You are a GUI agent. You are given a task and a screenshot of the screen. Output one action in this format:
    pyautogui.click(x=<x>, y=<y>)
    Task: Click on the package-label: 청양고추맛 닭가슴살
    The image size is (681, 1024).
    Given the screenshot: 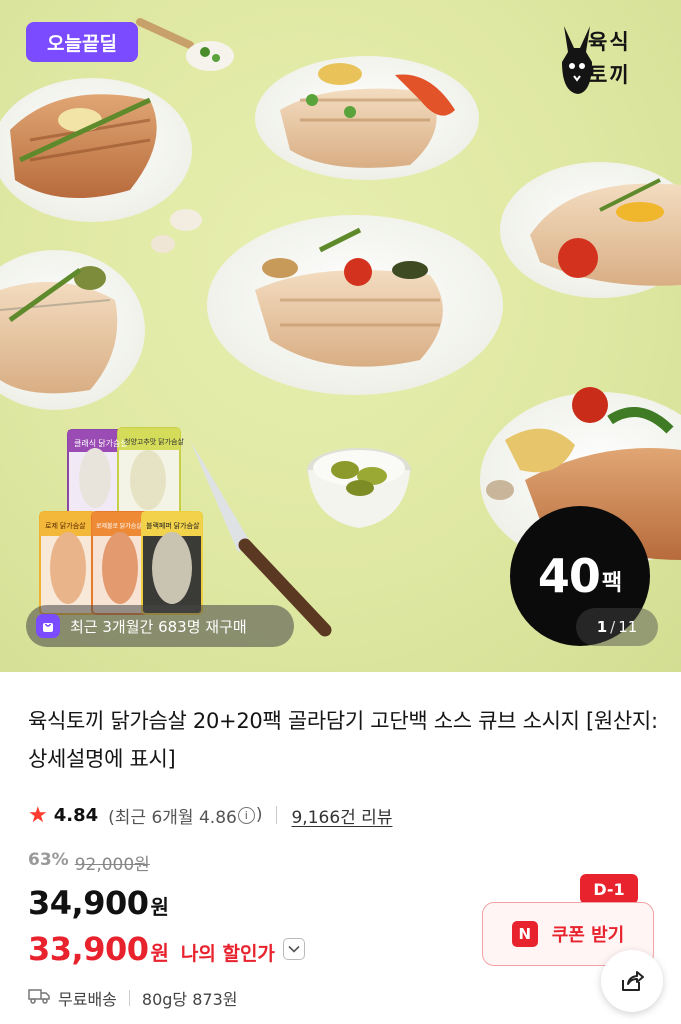 What is the action you would take?
    pyautogui.click(x=154, y=441)
    